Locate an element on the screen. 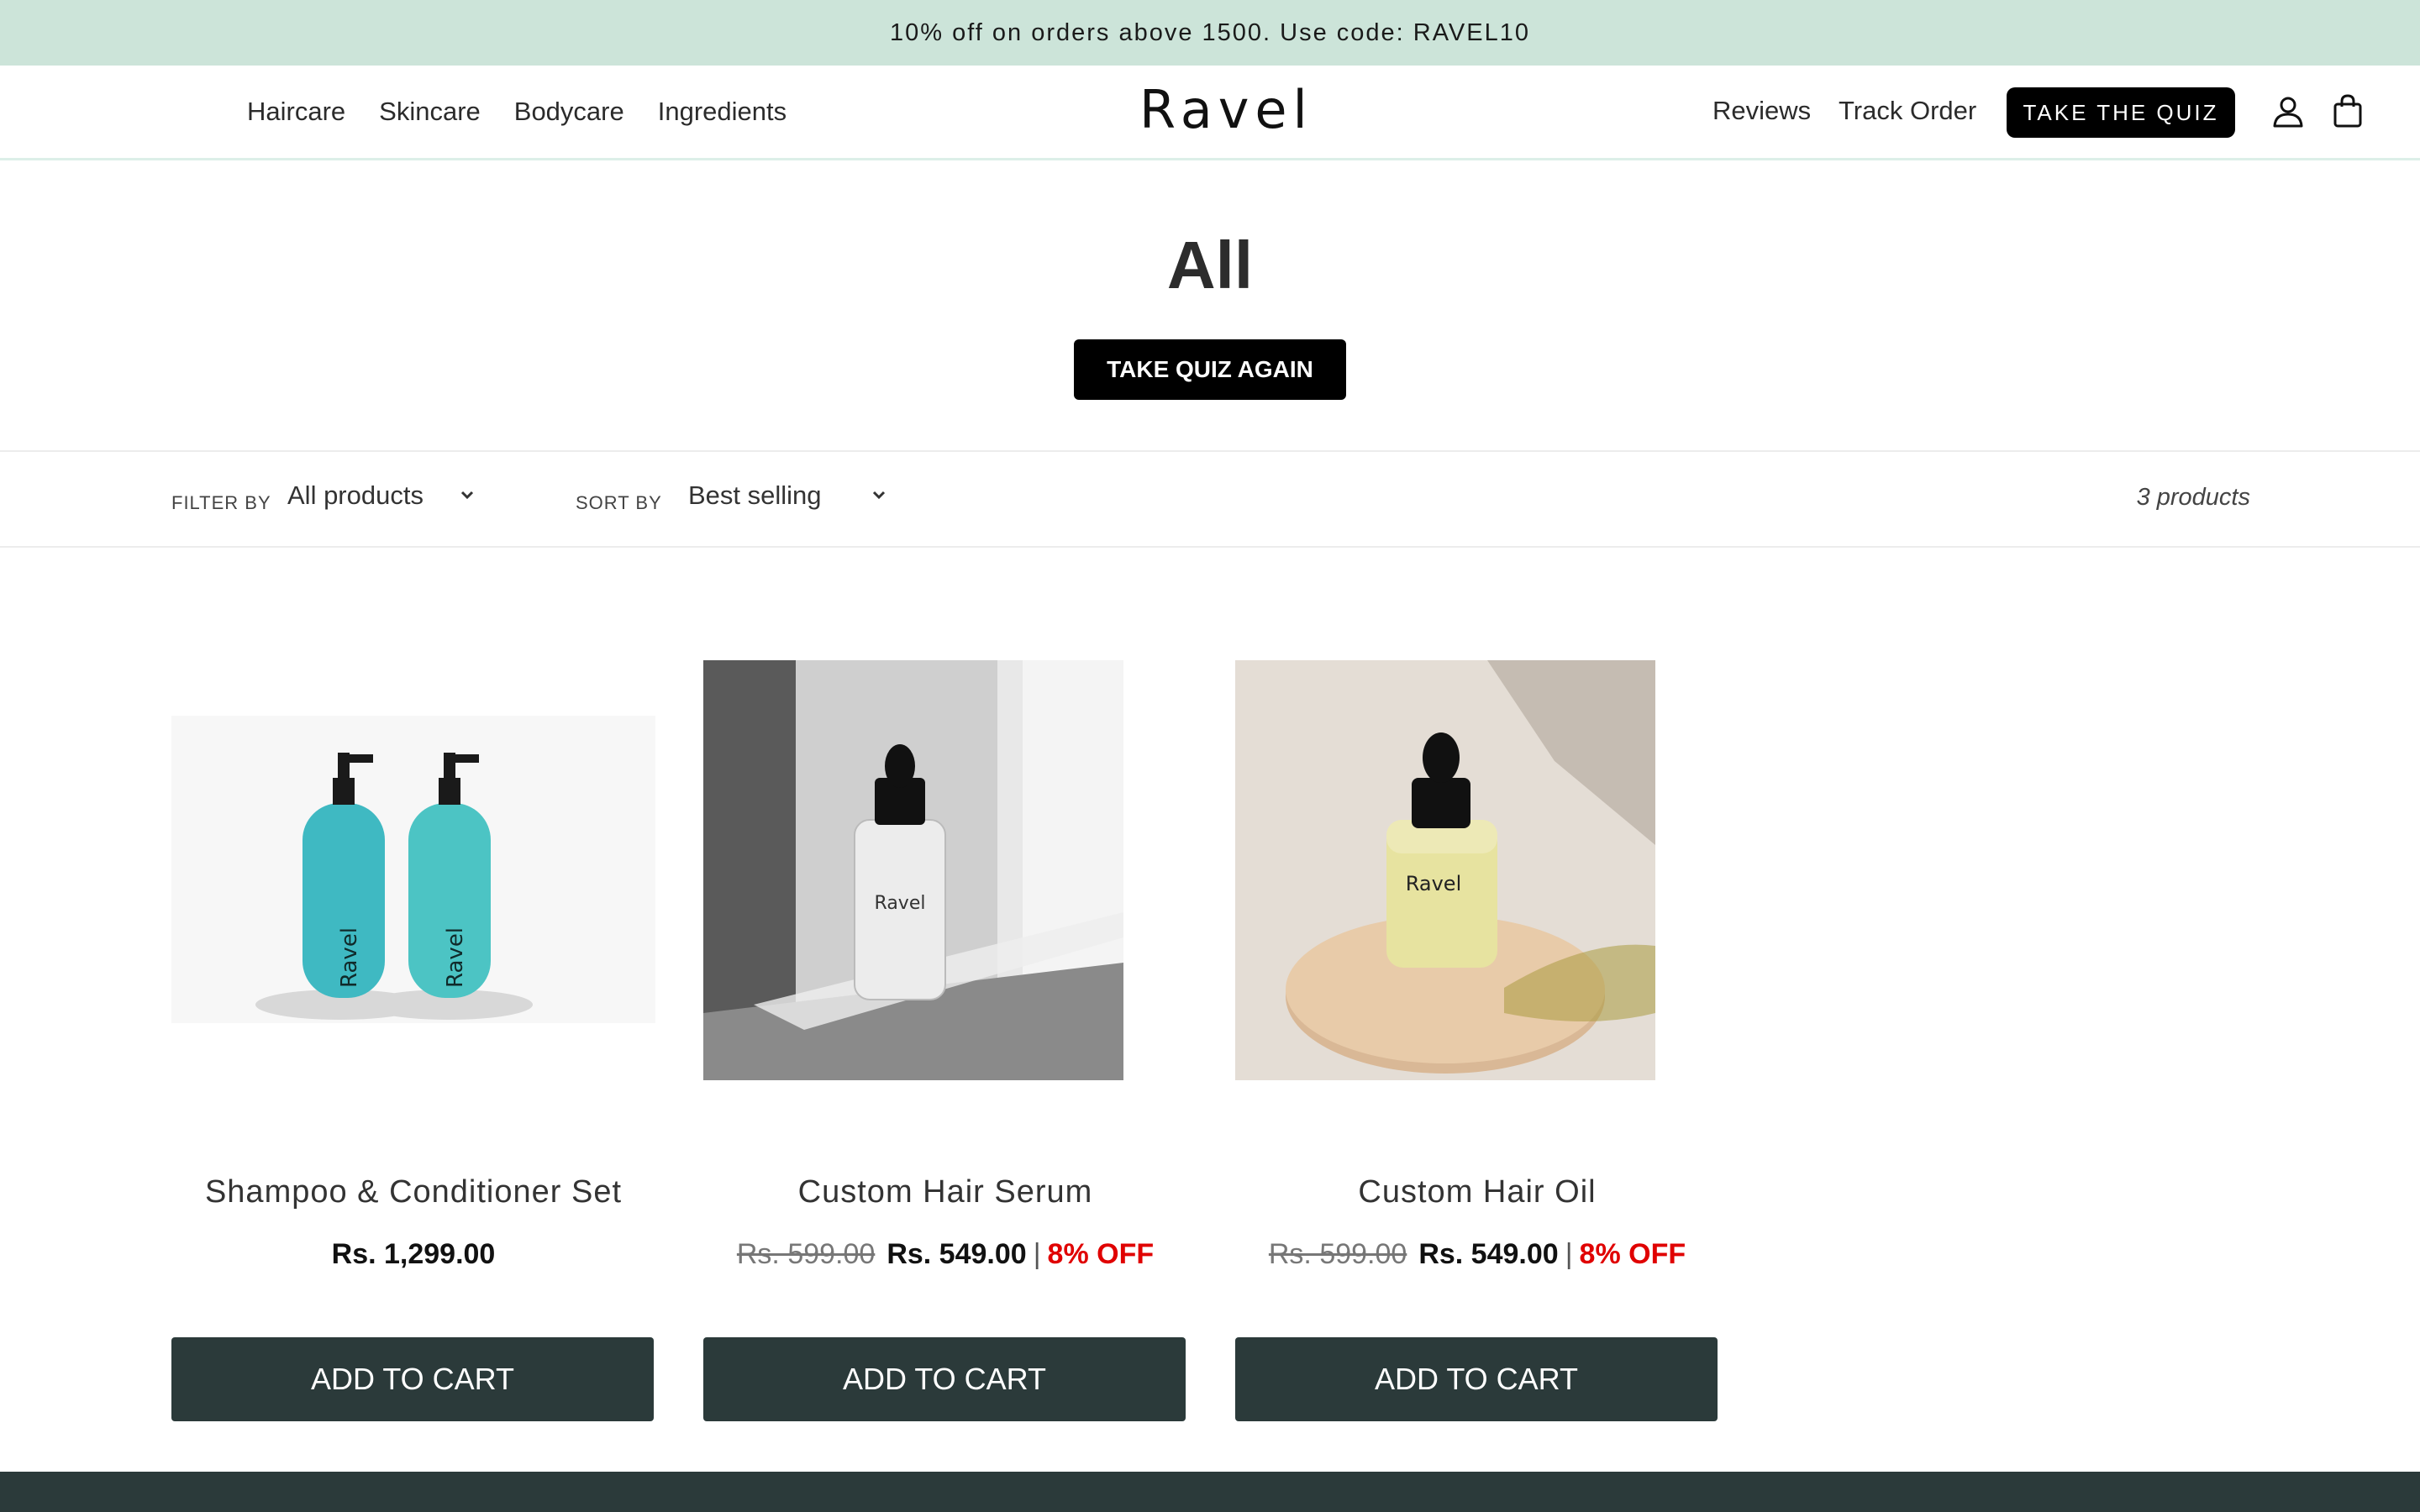  nav-track-order: Track Order is located at coordinates (1908, 111).